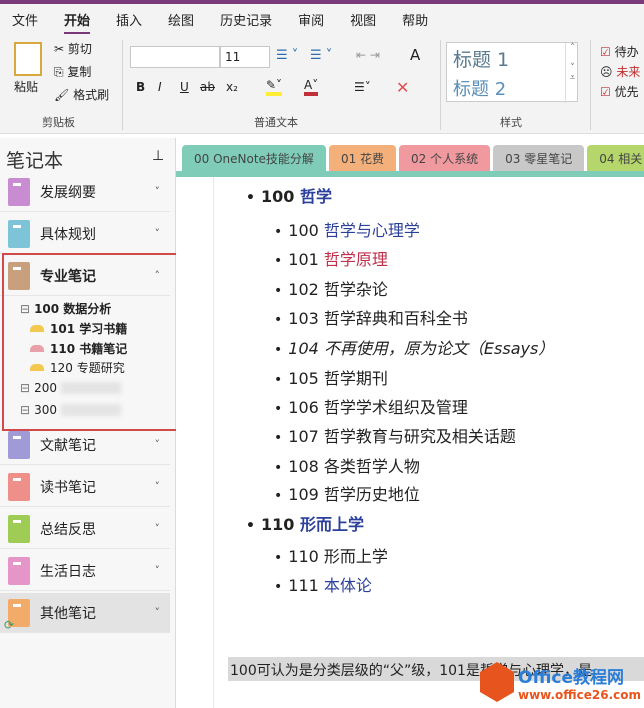 This screenshot has width=644, height=708. Describe the element at coordinates (68, 529) in the screenshot. I see `notebook-name: 总结反思` at that location.